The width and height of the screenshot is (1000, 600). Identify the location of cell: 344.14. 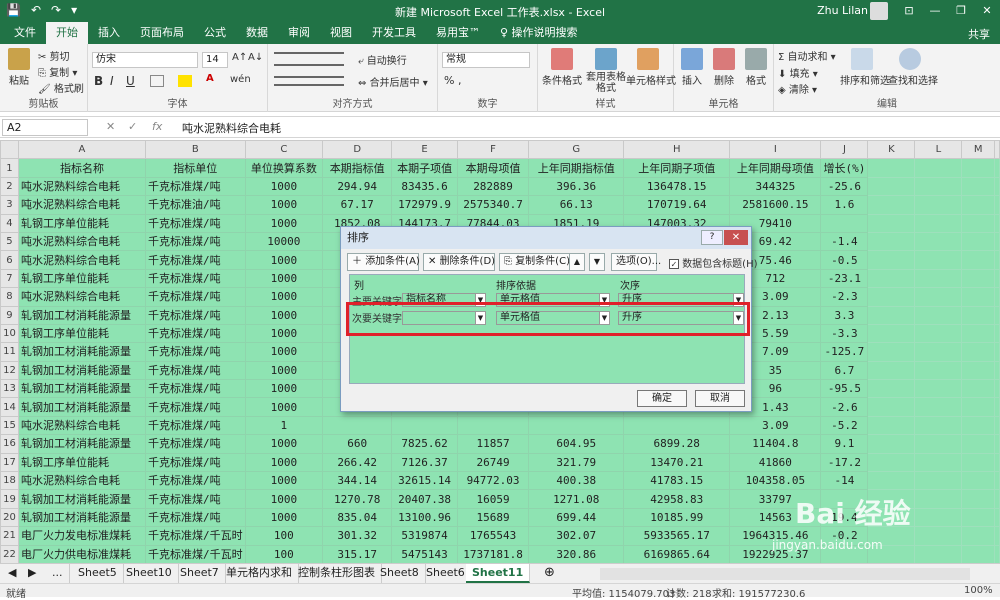
(357, 481).